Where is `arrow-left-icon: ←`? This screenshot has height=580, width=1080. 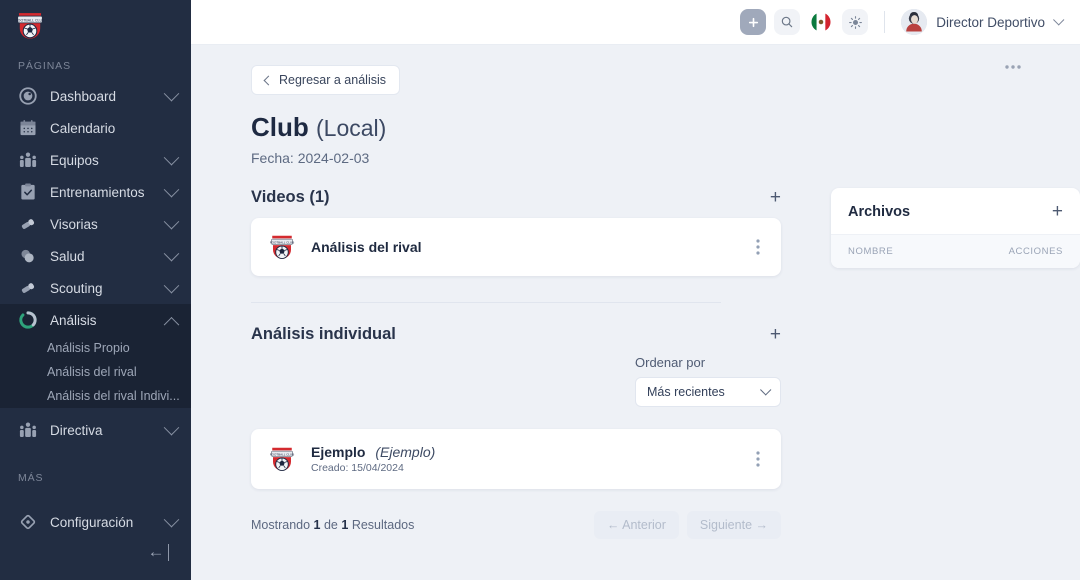
arrow-left-icon: ← is located at coordinates (156, 551).